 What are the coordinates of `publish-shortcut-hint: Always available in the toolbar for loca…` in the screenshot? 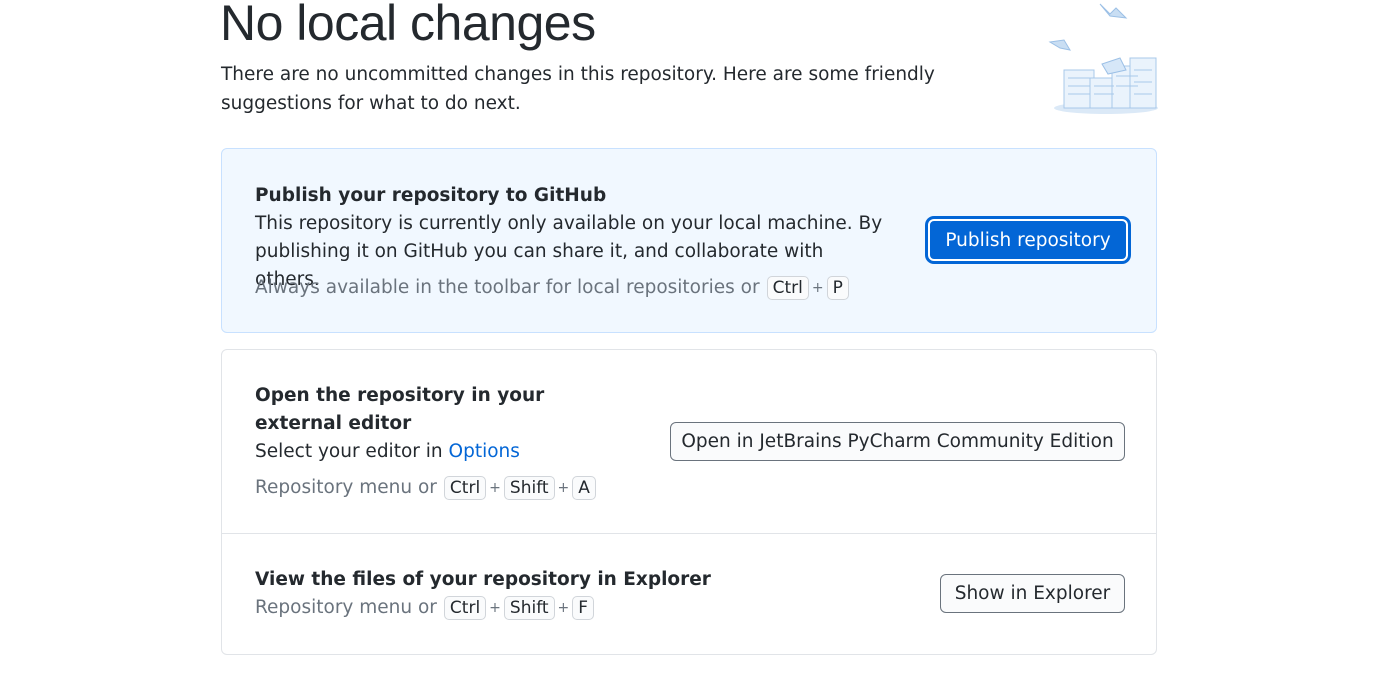 It's located at (552, 288).